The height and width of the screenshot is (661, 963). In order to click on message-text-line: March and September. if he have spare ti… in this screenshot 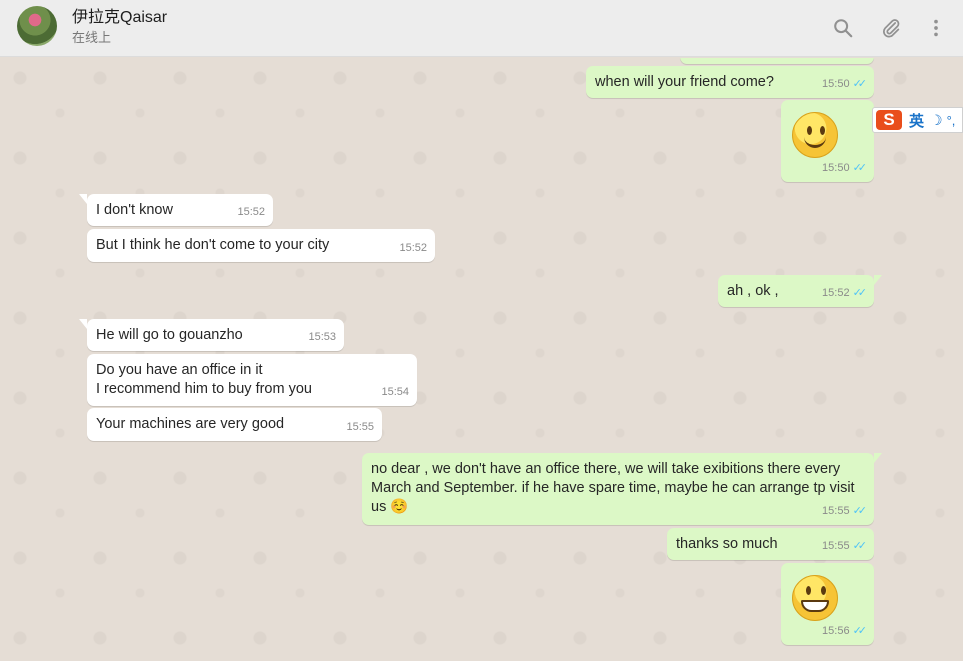, I will do `click(613, 488)`.